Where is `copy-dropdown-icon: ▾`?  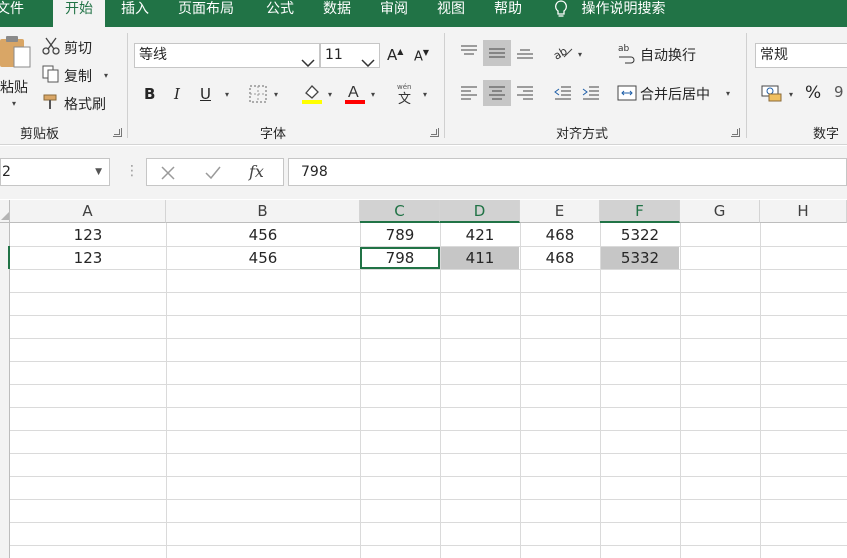 copy-dropdown-icon: ▾ is located at coordinates (106, 75).